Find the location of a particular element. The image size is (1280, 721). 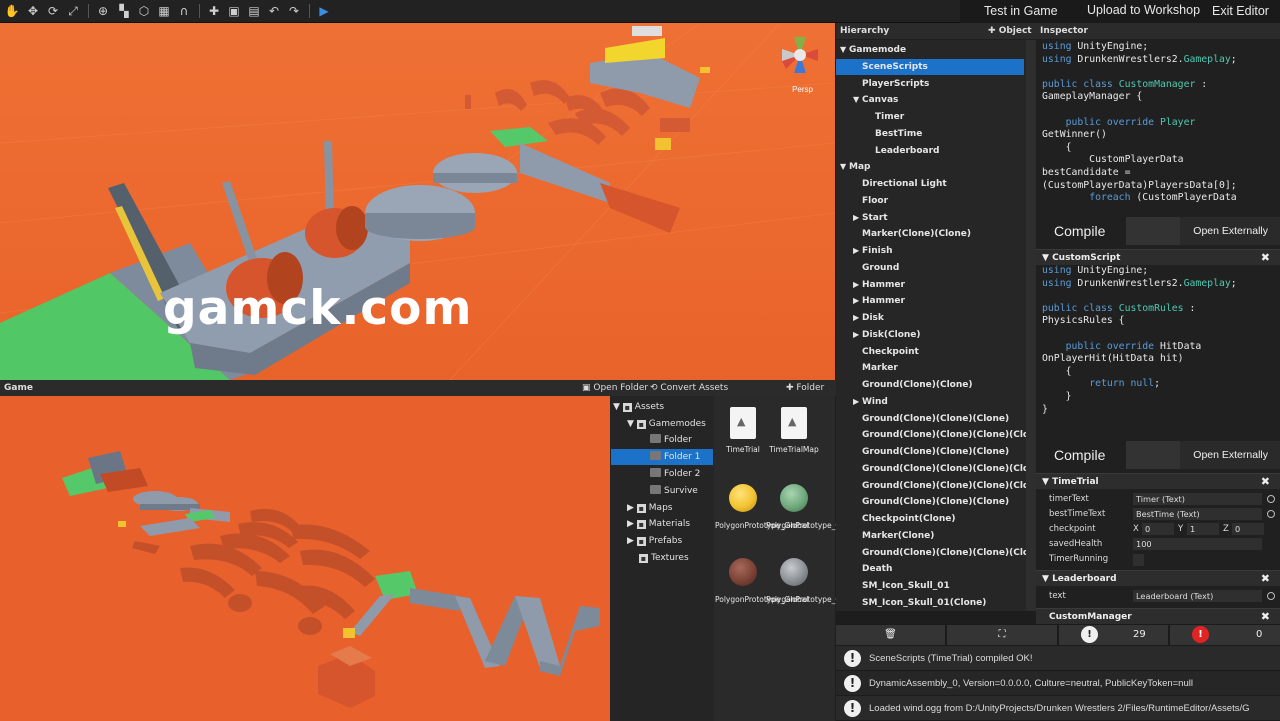

tree-item-prefabs: ▶ ▪ Prefabs is located at coordinates (670, 541).